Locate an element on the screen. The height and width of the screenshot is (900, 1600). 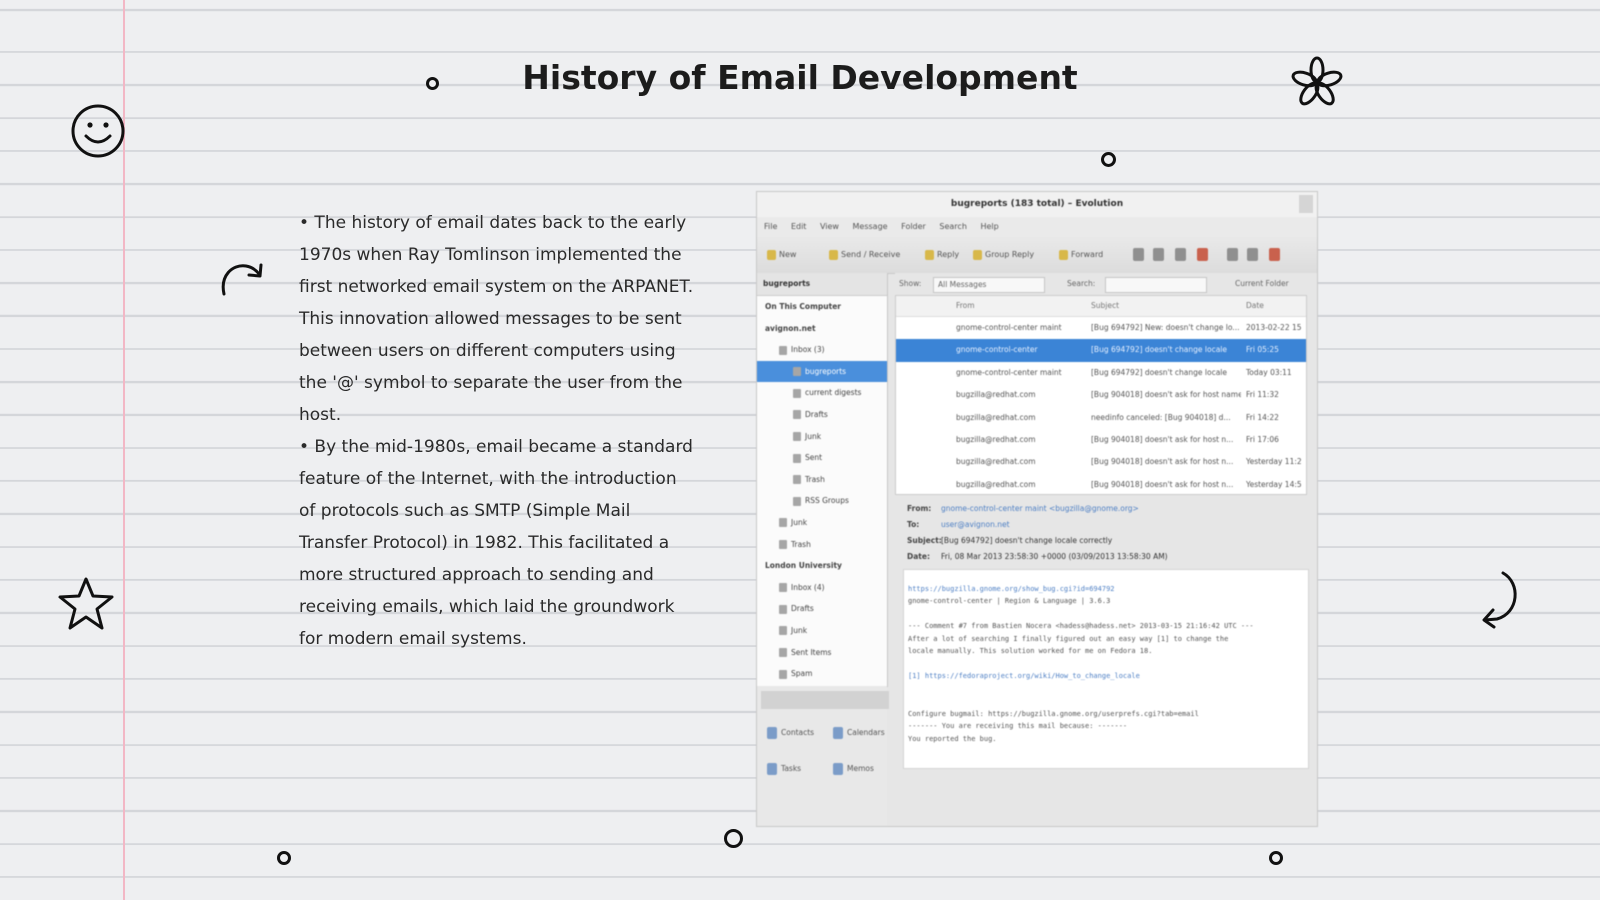
folder-group: London University is located at coordinates (803, 566).